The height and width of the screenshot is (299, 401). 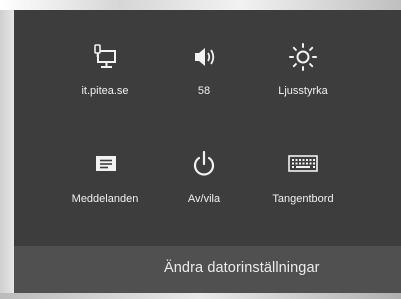 What do you see at coordinates (303, 187) in the screenshot?
I see `keyboard-tile: Tangentbord` at bounding box center [303, 187].